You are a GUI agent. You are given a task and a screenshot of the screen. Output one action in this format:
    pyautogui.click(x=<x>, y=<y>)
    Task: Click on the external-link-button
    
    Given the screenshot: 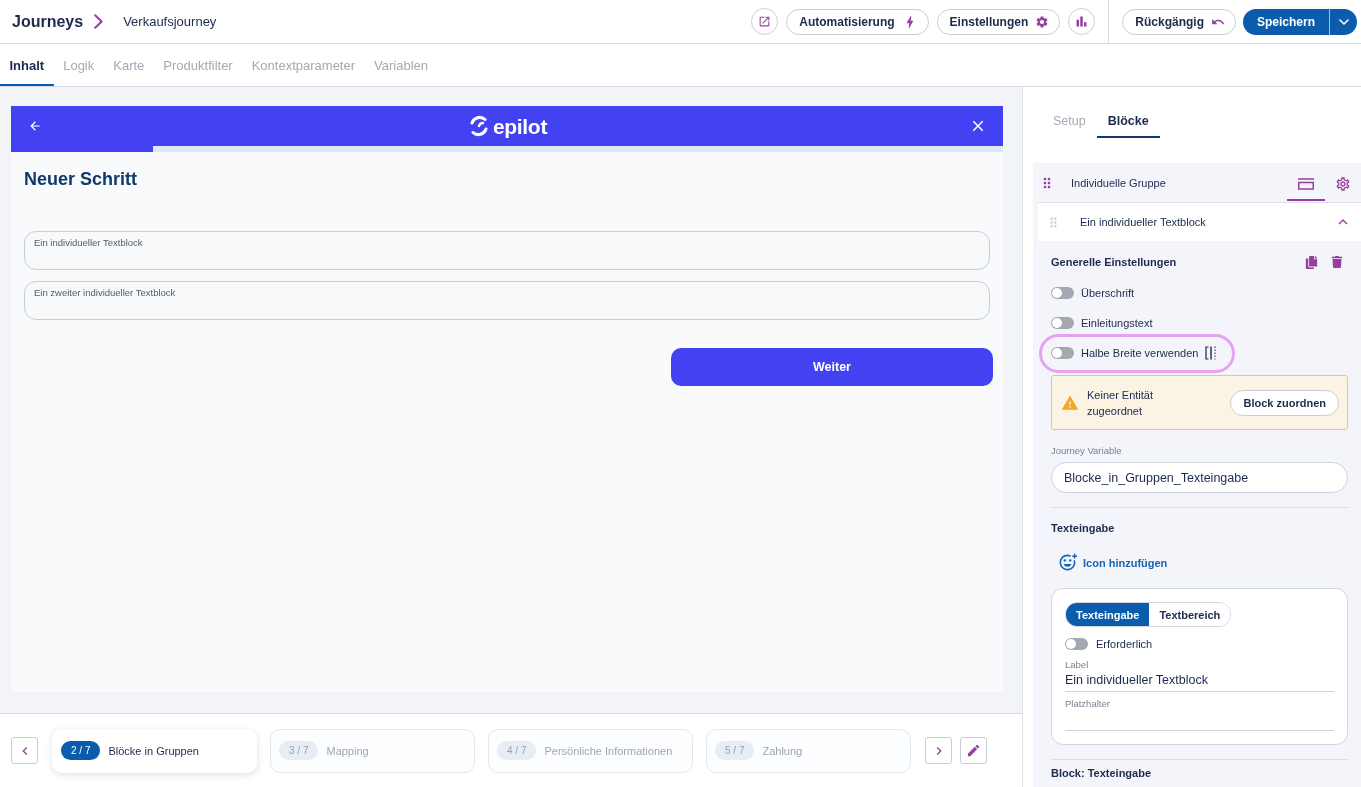 What is the action you would take?
    pyautogui.click(x=765, y=21)
    